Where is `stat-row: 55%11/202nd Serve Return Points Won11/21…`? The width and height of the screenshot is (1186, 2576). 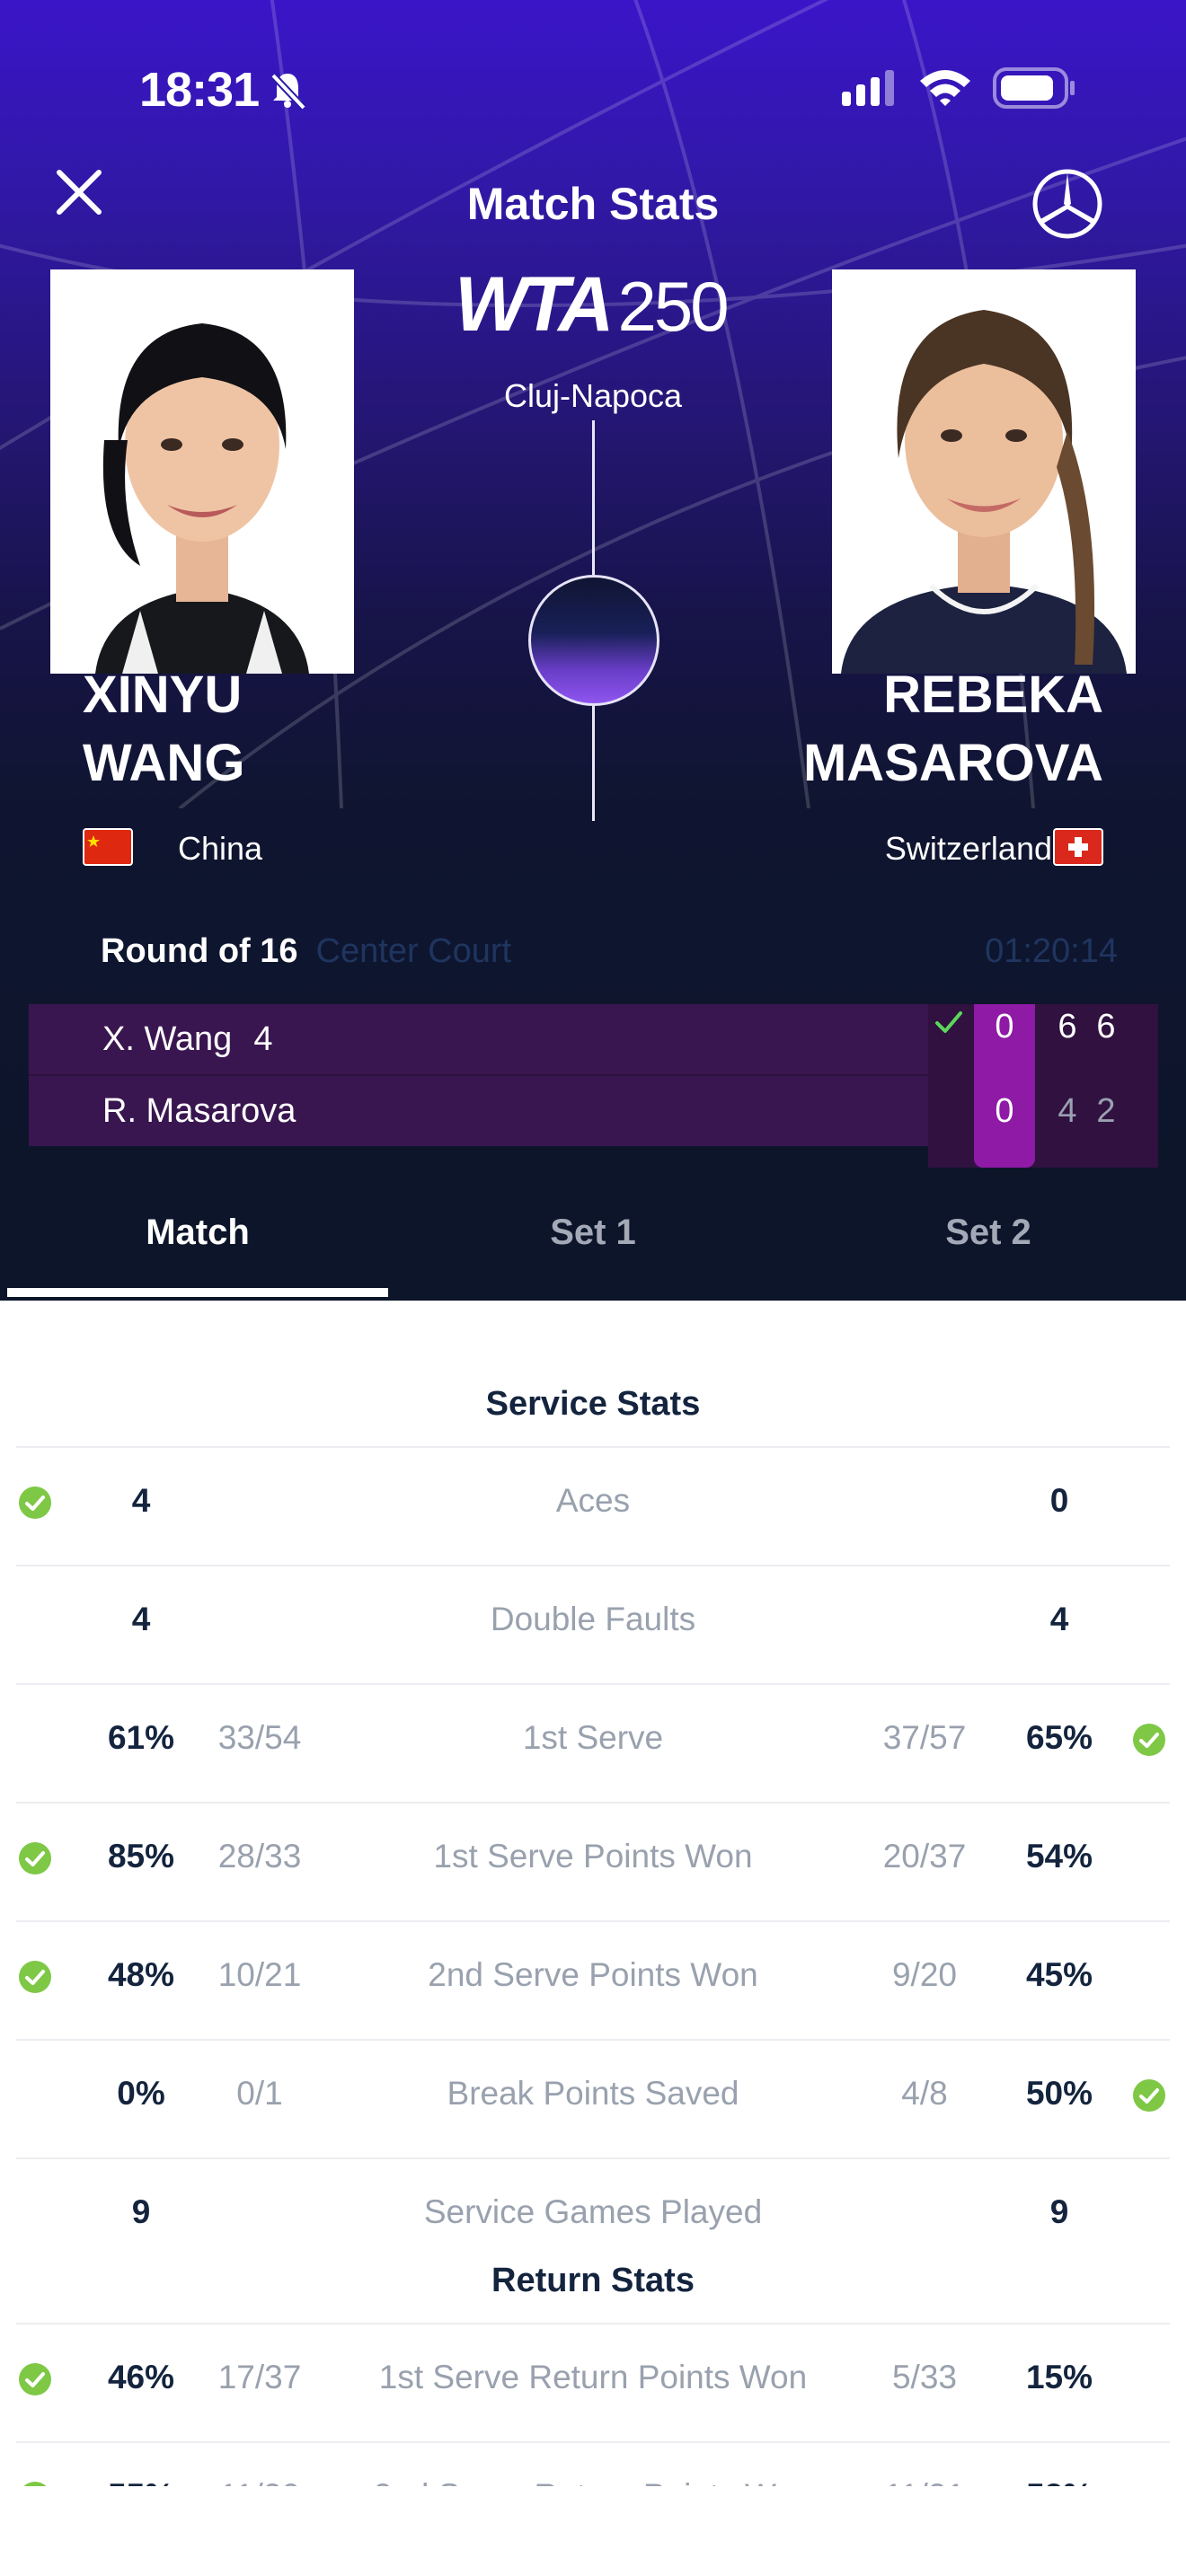
stat-row: 55%11/202nd Serve Return Points Won11/21… is located at coordinates (593, 2463).